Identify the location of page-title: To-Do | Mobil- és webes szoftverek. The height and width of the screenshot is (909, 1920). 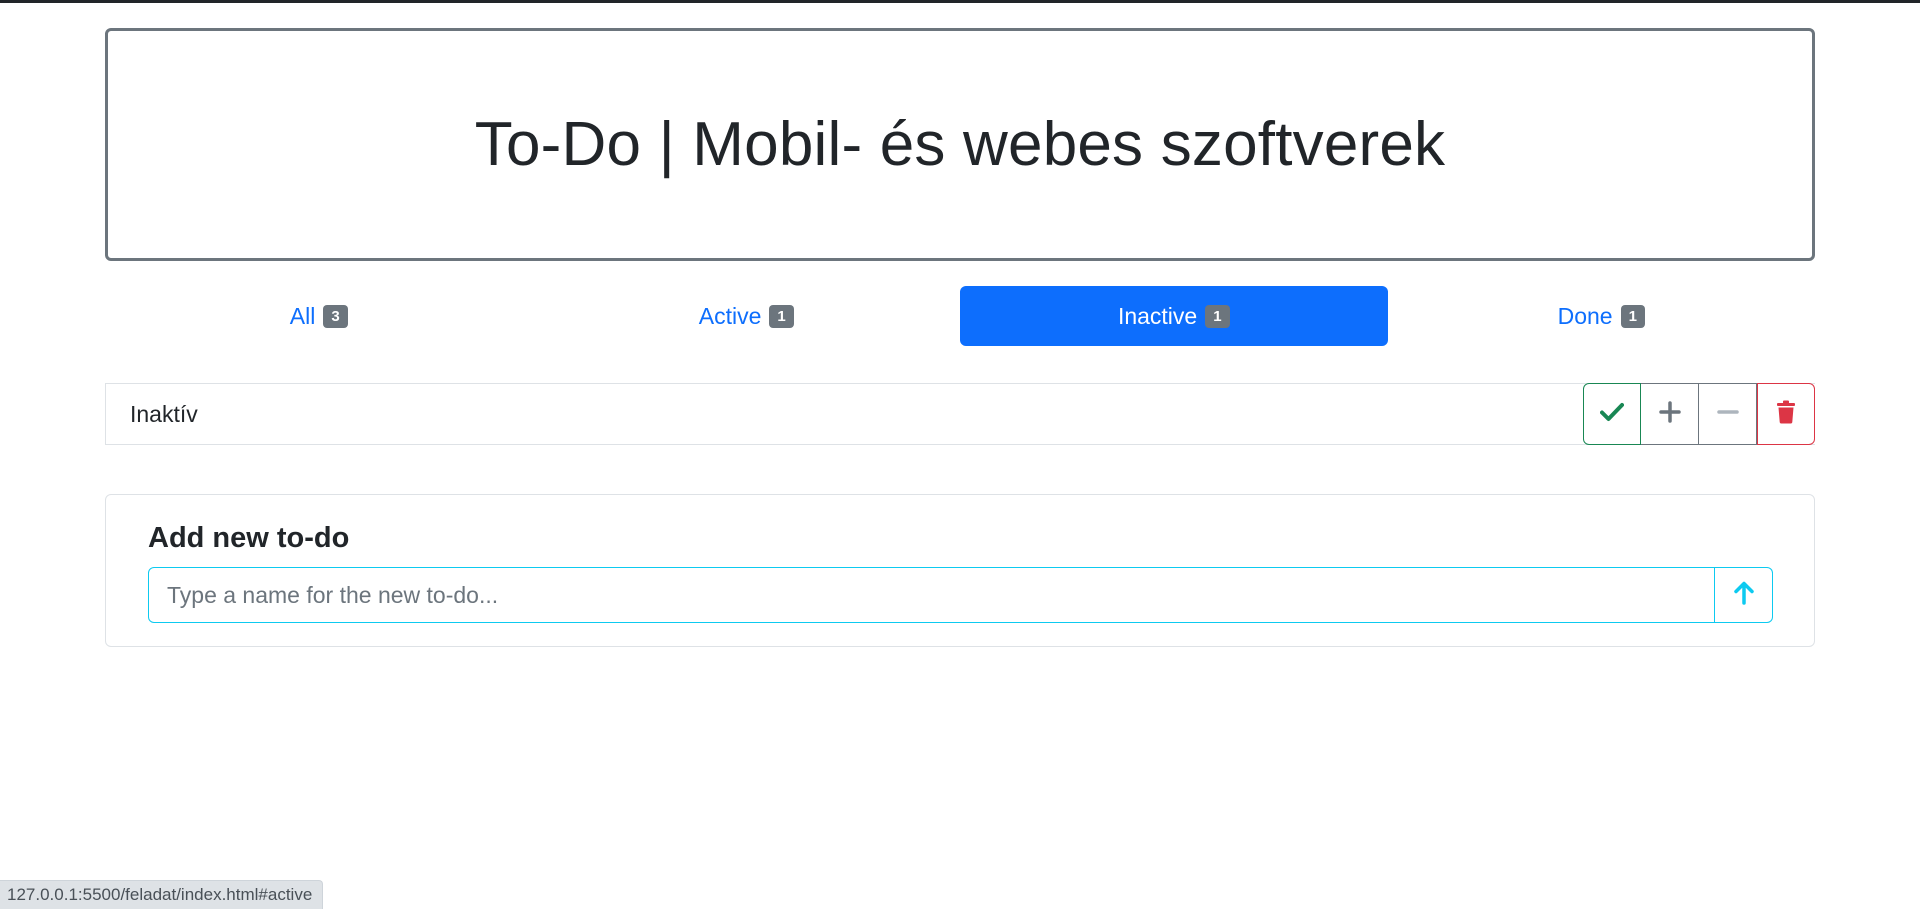
(960, 144).